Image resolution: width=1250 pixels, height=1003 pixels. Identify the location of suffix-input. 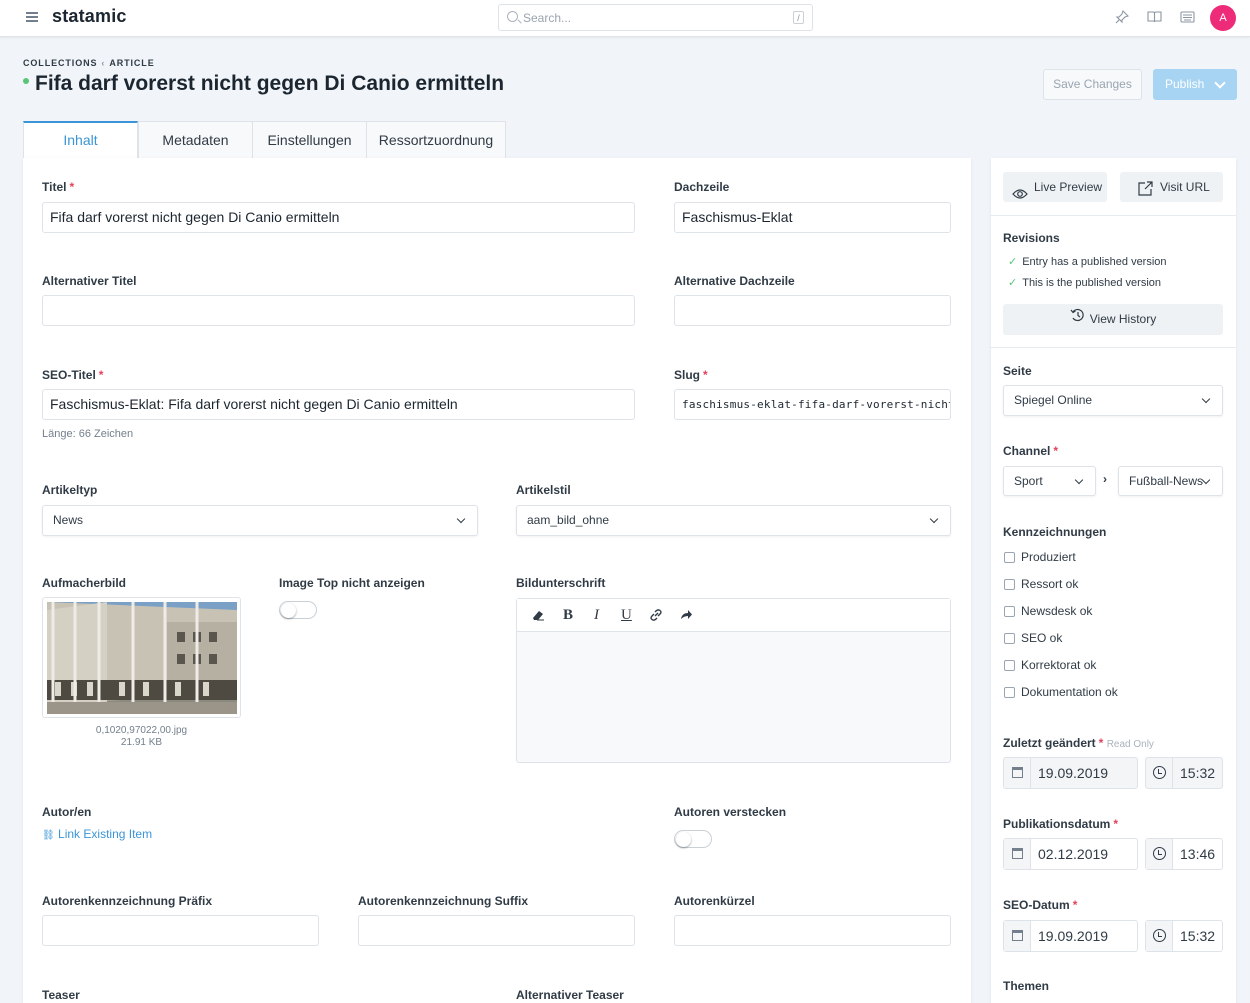
(496, 930).